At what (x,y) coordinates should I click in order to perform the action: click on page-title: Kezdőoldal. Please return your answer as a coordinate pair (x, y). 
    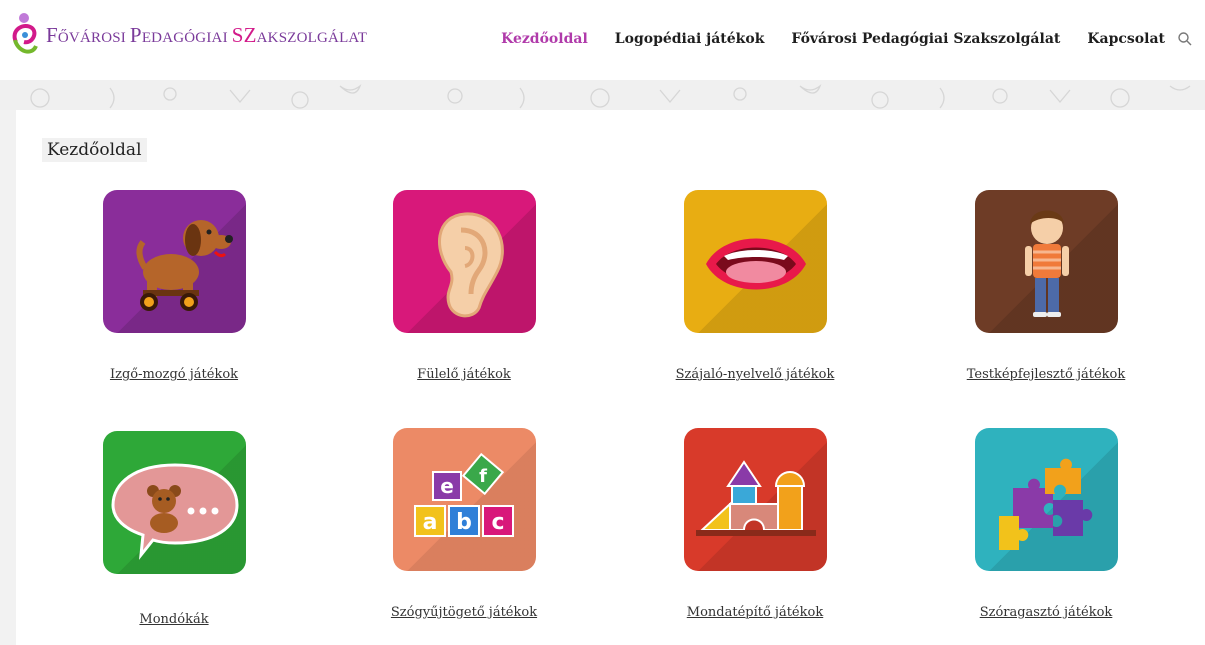
    Looking at the image, I should click on (94, 150).